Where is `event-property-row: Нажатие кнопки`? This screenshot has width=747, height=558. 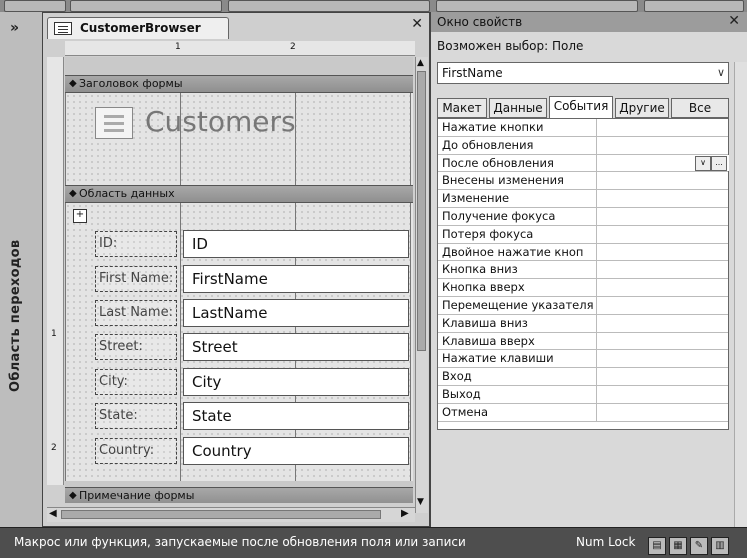
event-property-row: Нажатие кнопки is located at coordinates (583, 128).